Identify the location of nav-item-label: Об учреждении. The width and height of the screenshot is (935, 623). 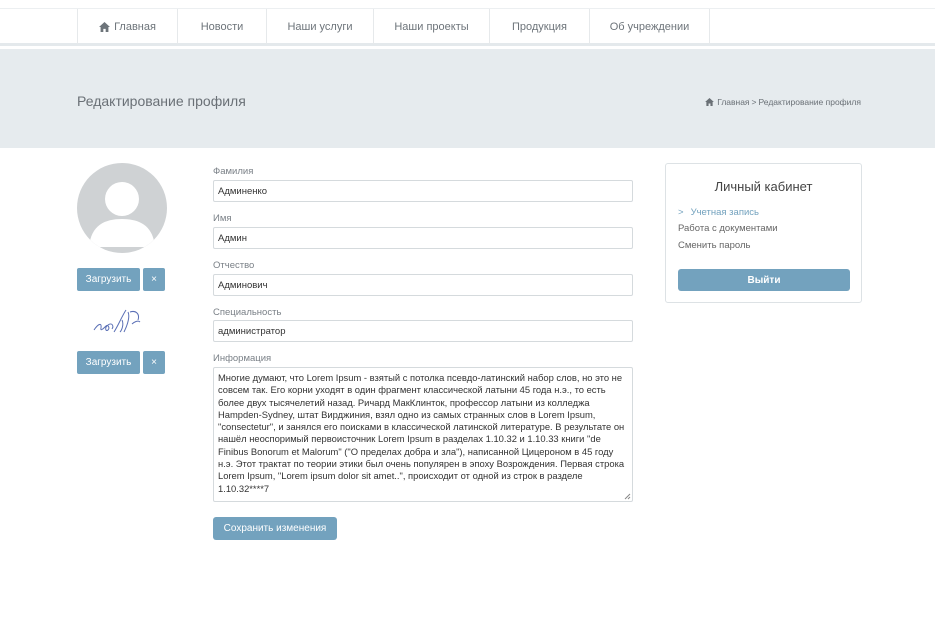
(649, 26).